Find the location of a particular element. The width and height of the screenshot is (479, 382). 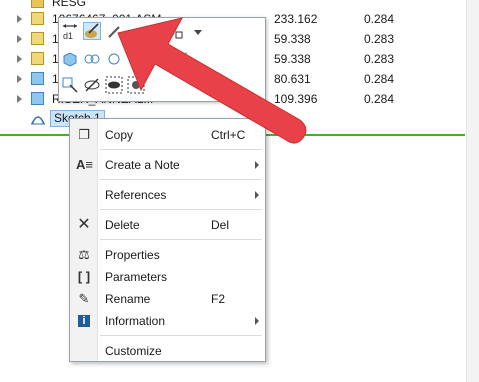

menu-item-shortcut: Del is located at coordinates (220, 225).